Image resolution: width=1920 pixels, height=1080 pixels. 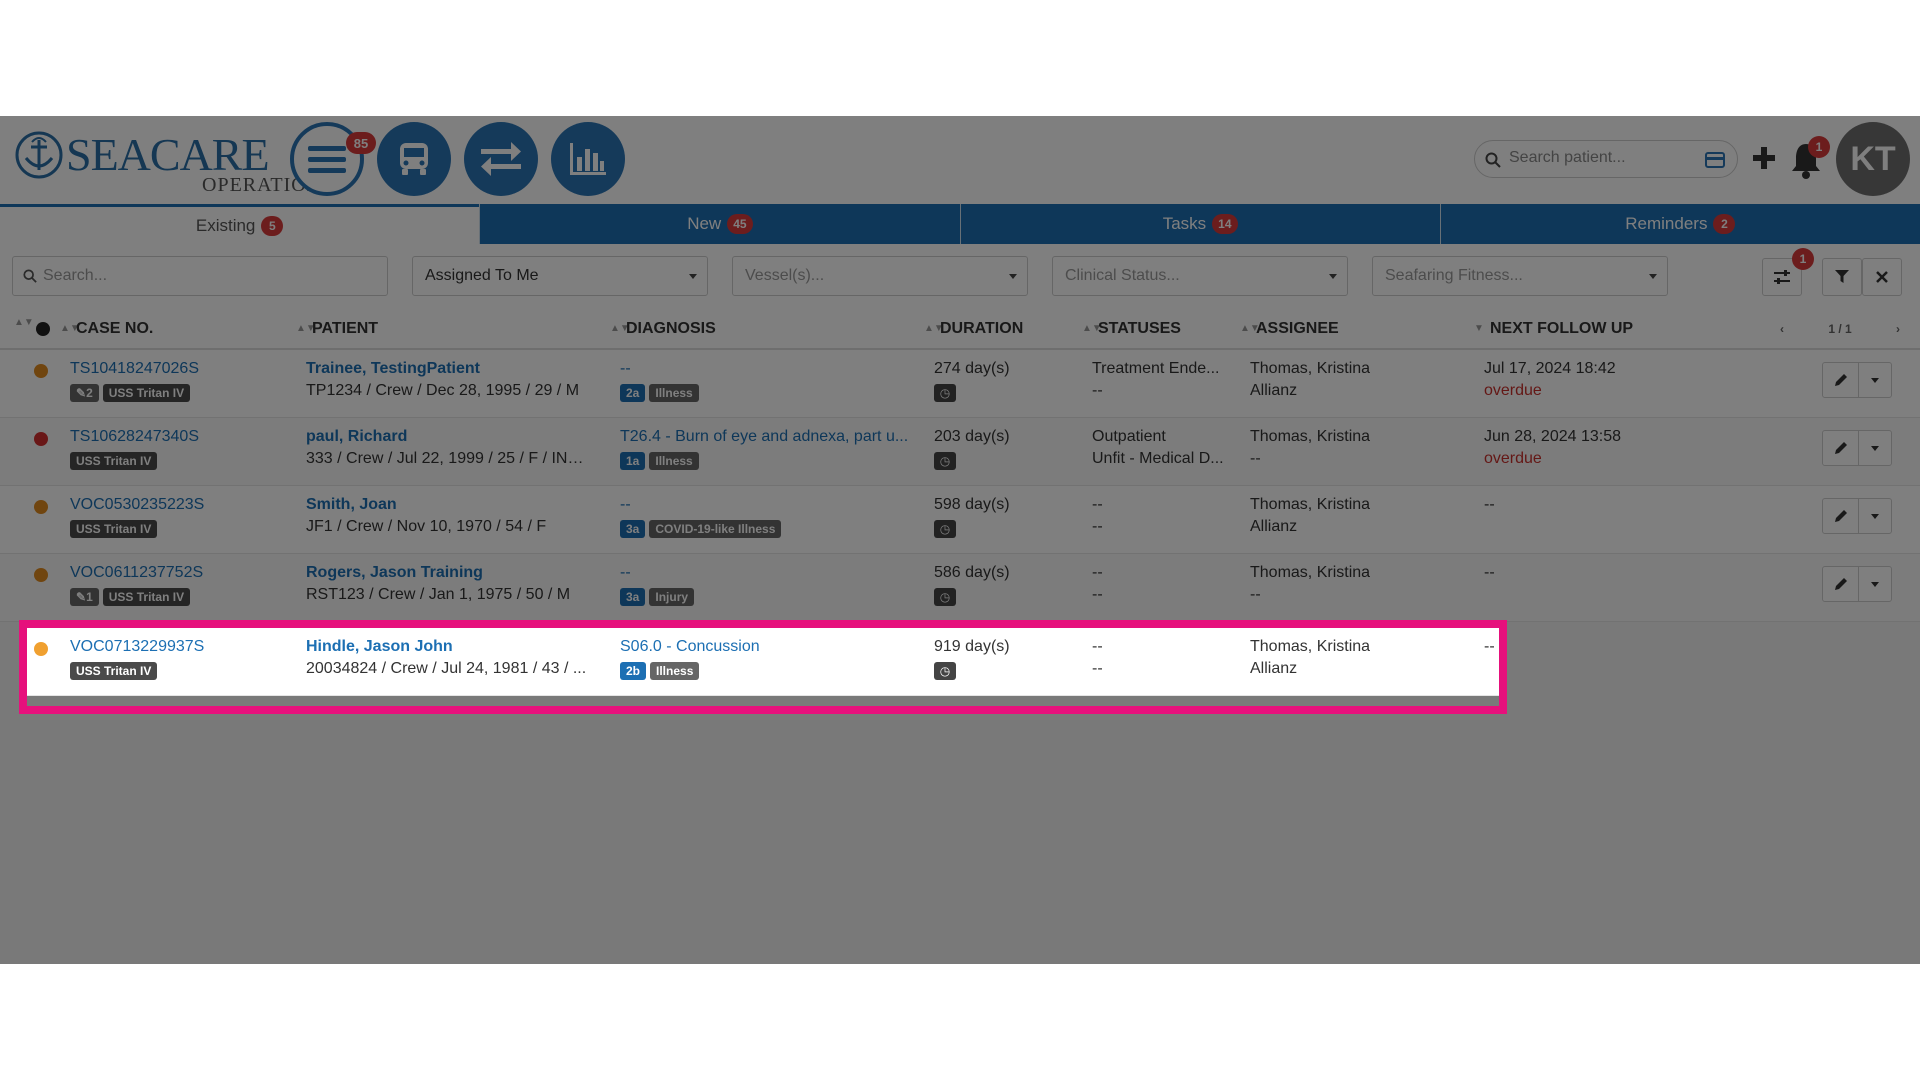 I want to click on case-tags: ✎2 USS Tritan IV, so click(x=132, y=393).